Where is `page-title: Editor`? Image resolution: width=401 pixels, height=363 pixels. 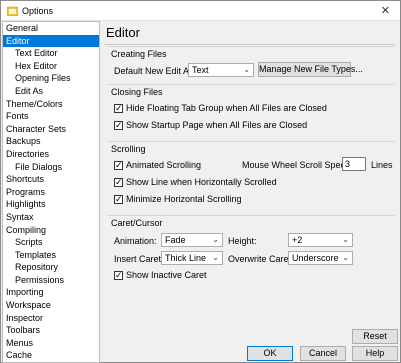 page-title: Editor is located at coordinates (123, 32).